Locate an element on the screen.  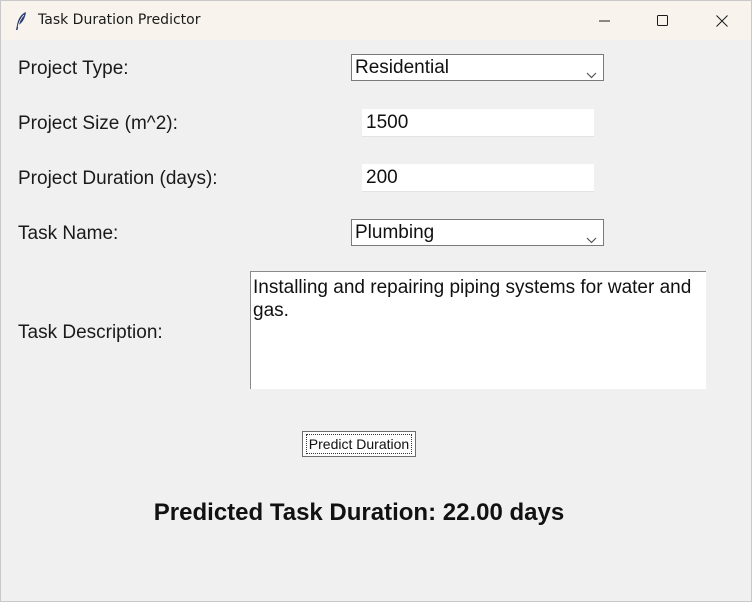
project-duration-value: 200 is located at coordinates (382, 177).